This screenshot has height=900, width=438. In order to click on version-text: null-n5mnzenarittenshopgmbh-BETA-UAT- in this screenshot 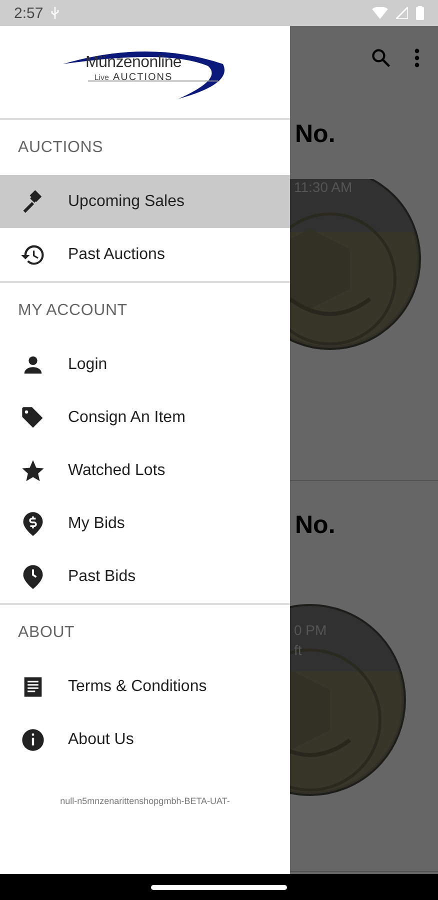, I will do `click(145, 800)`.